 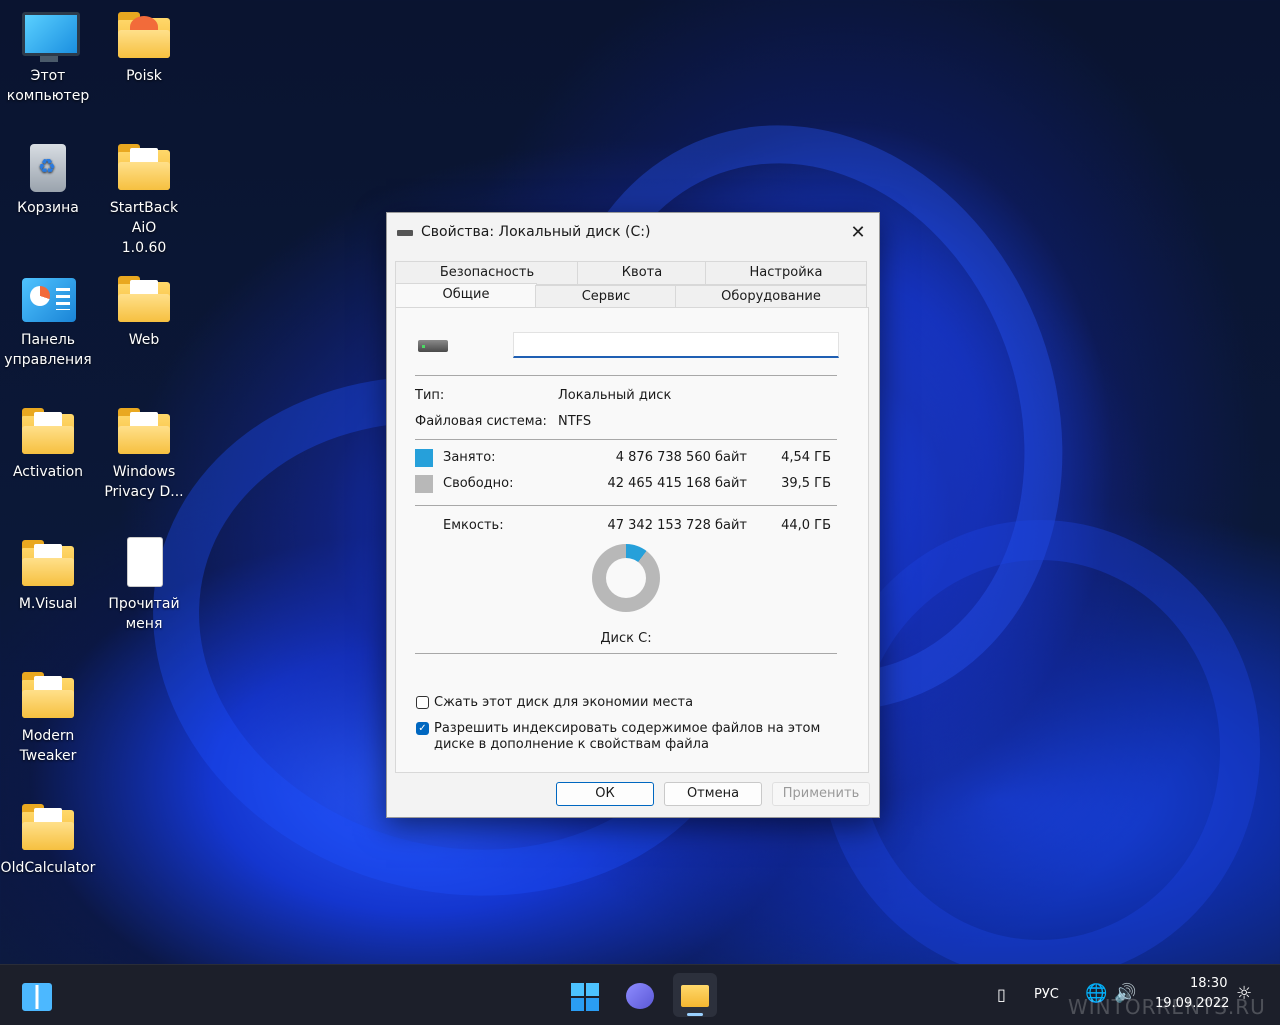 I want to click on cancel-button: Отмена, so click(x=713, y=794).